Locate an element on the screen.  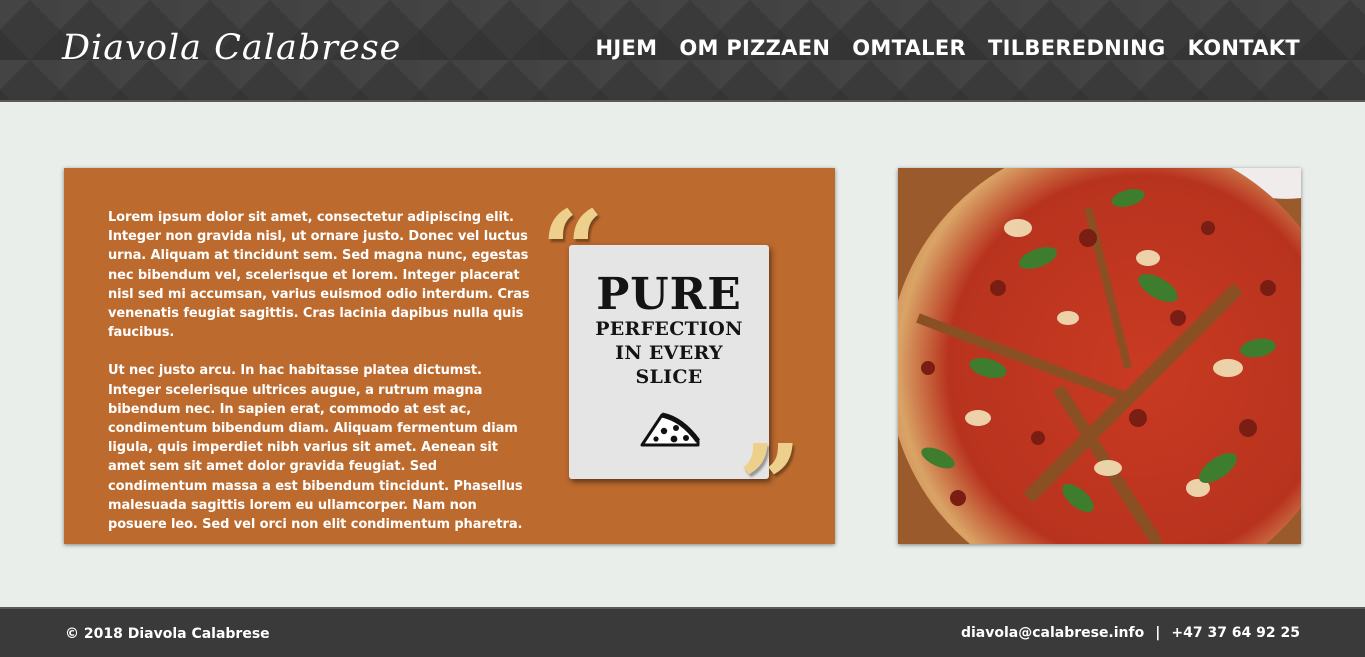
nav-item-hjem: HJEM is located at coordinates (627, 48).